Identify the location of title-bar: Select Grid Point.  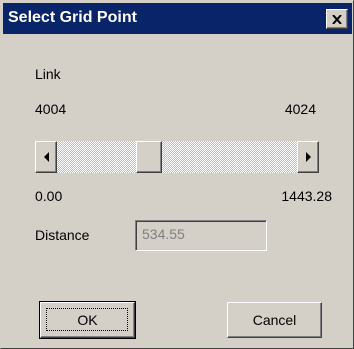
(177, 18).